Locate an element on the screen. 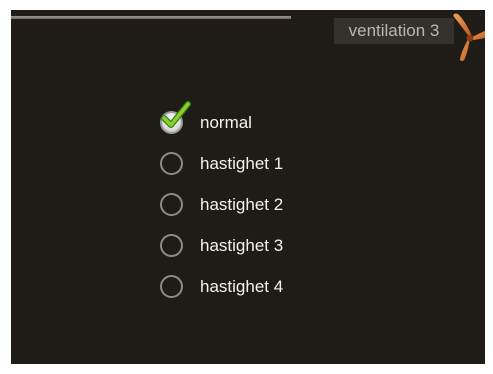  option-hastighet-4: hastighet 4 is located at coordinates (248, 289).